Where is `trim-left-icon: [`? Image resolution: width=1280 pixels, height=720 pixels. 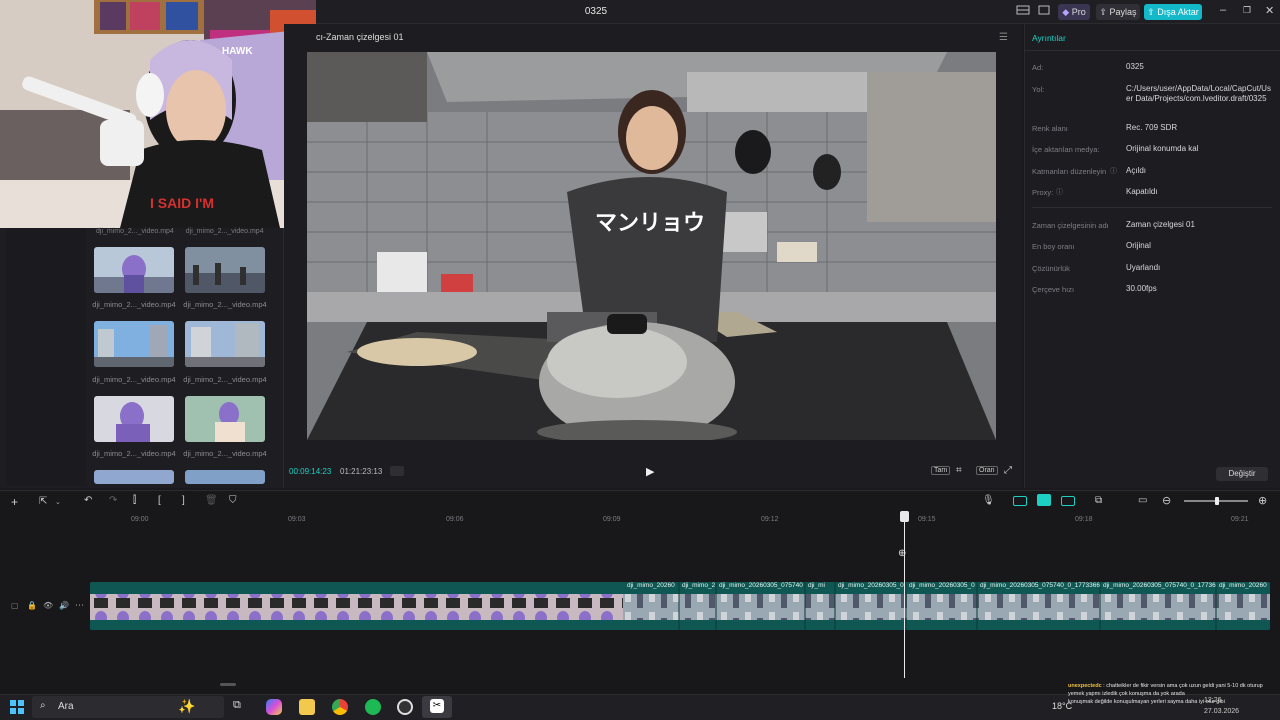
trim-left-icon: [ is located at coordinates (159, 500).